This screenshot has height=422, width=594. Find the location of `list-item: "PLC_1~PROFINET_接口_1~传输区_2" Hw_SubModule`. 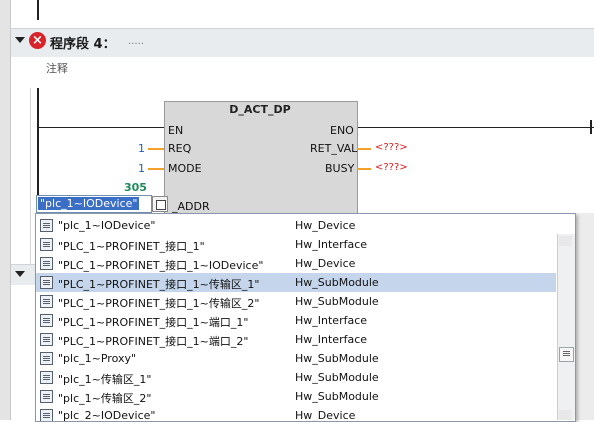

list-item: "PLC_1~PROFINET_接口_1~传输区_2" Hw_SubModule is located at coordinates (296, 301).